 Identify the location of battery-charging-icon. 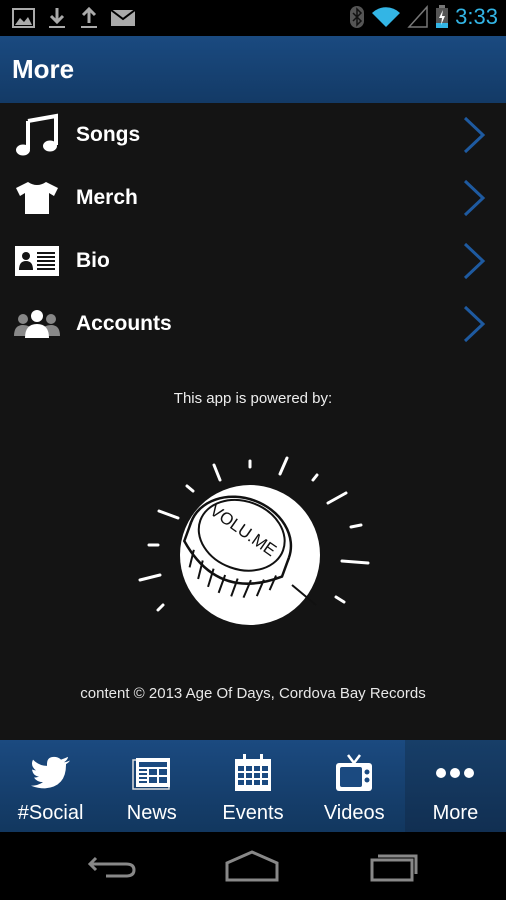
(442, 16).